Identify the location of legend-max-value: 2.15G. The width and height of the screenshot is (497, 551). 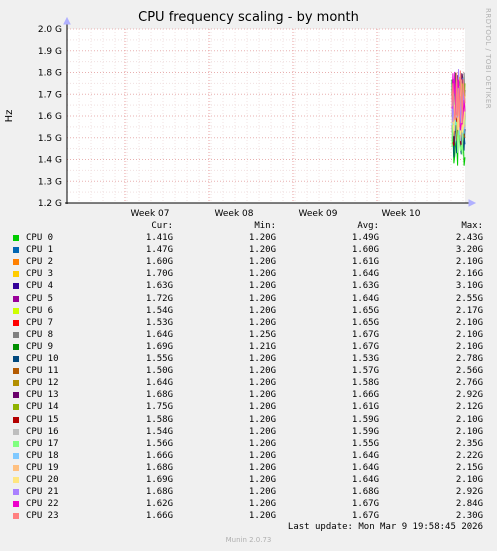
(469, 467).